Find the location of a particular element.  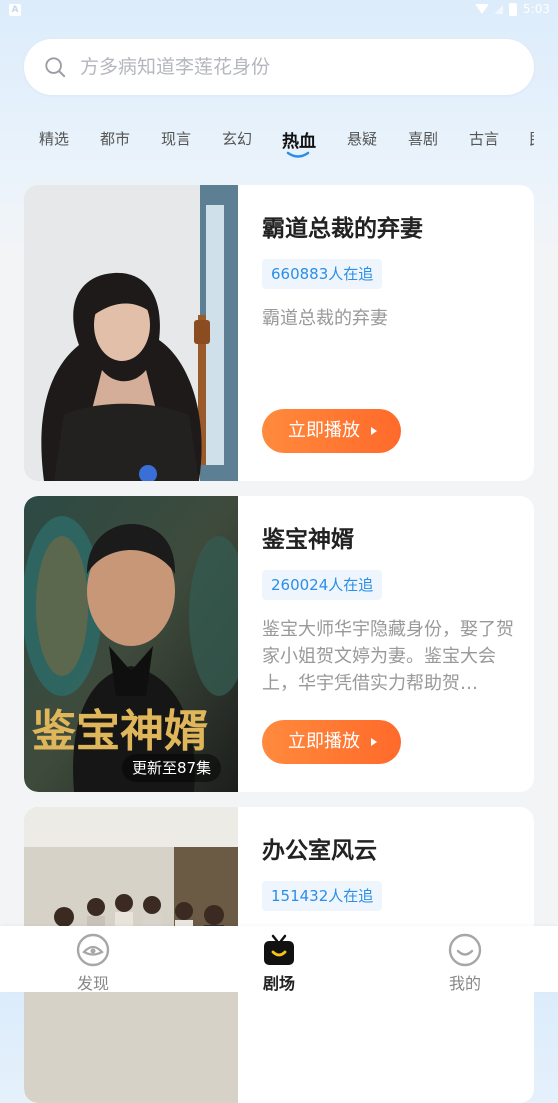

tab-jingxuan: 精选 is located at coordinates (54, 138).